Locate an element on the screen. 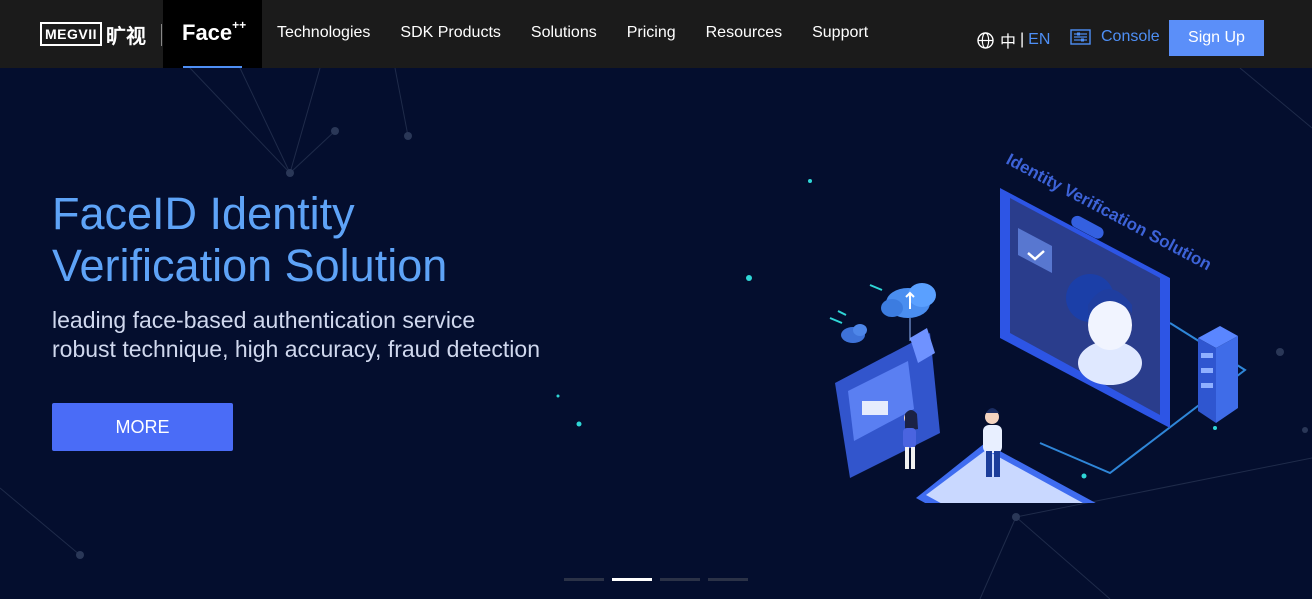 Image resolution: width=1312 pixels, height=599 pixels. console-icon is located at coordinates (1080, 37).